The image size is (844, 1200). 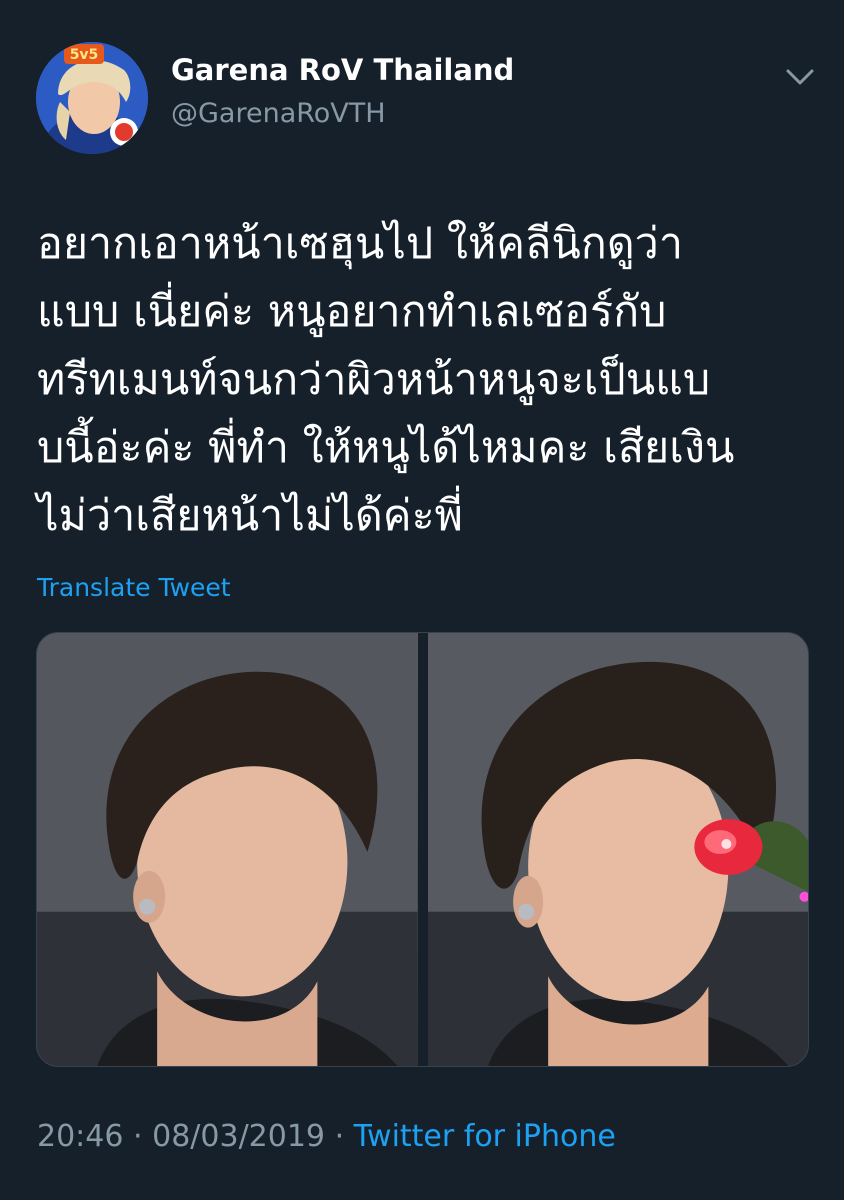 What do you see at coordinates (342, 70) in the screenshot?
I see `display-name: Garena RoV Thailand` at bounding box center [342, 70].